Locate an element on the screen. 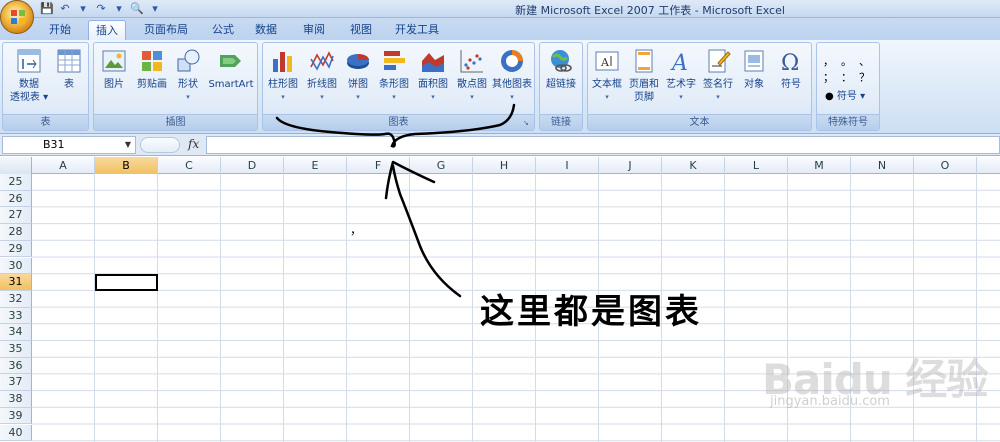 The height and width of the screenshot is (442, 1000). group-links: 超链接 链接 is located at coordinates (561, 86).